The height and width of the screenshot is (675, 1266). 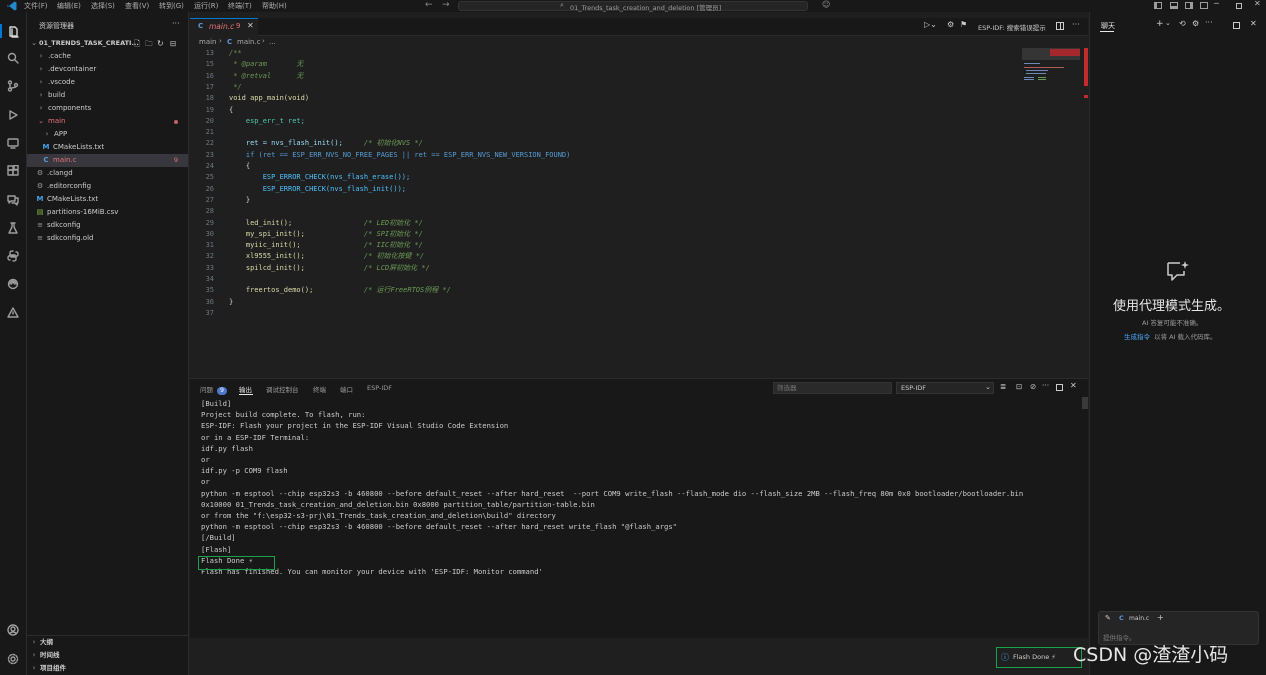 What do you see at coordinates (379, 388) in the screenshot?
I see `tab-esp-idf: ESP-IDF` at bounding box center [379, 388].